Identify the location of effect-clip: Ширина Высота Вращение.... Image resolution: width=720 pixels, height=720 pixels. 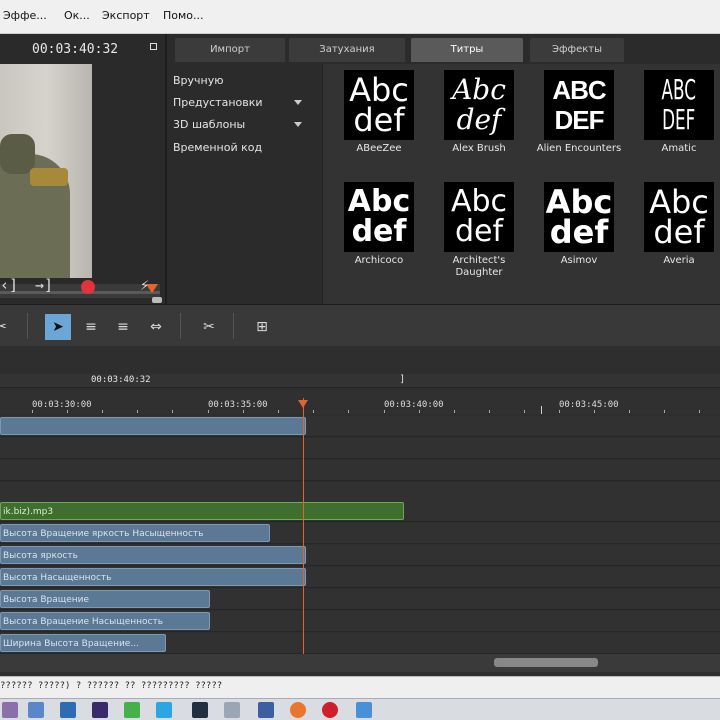
(83, 643).